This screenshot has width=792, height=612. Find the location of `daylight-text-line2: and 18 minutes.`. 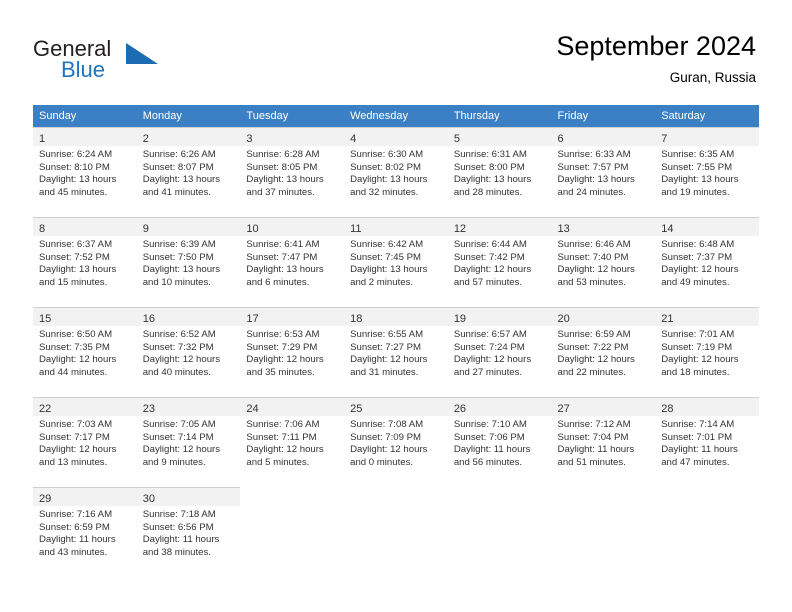

daylight-text-line2: and 18 minutes. is located at coordinates (695, 372).